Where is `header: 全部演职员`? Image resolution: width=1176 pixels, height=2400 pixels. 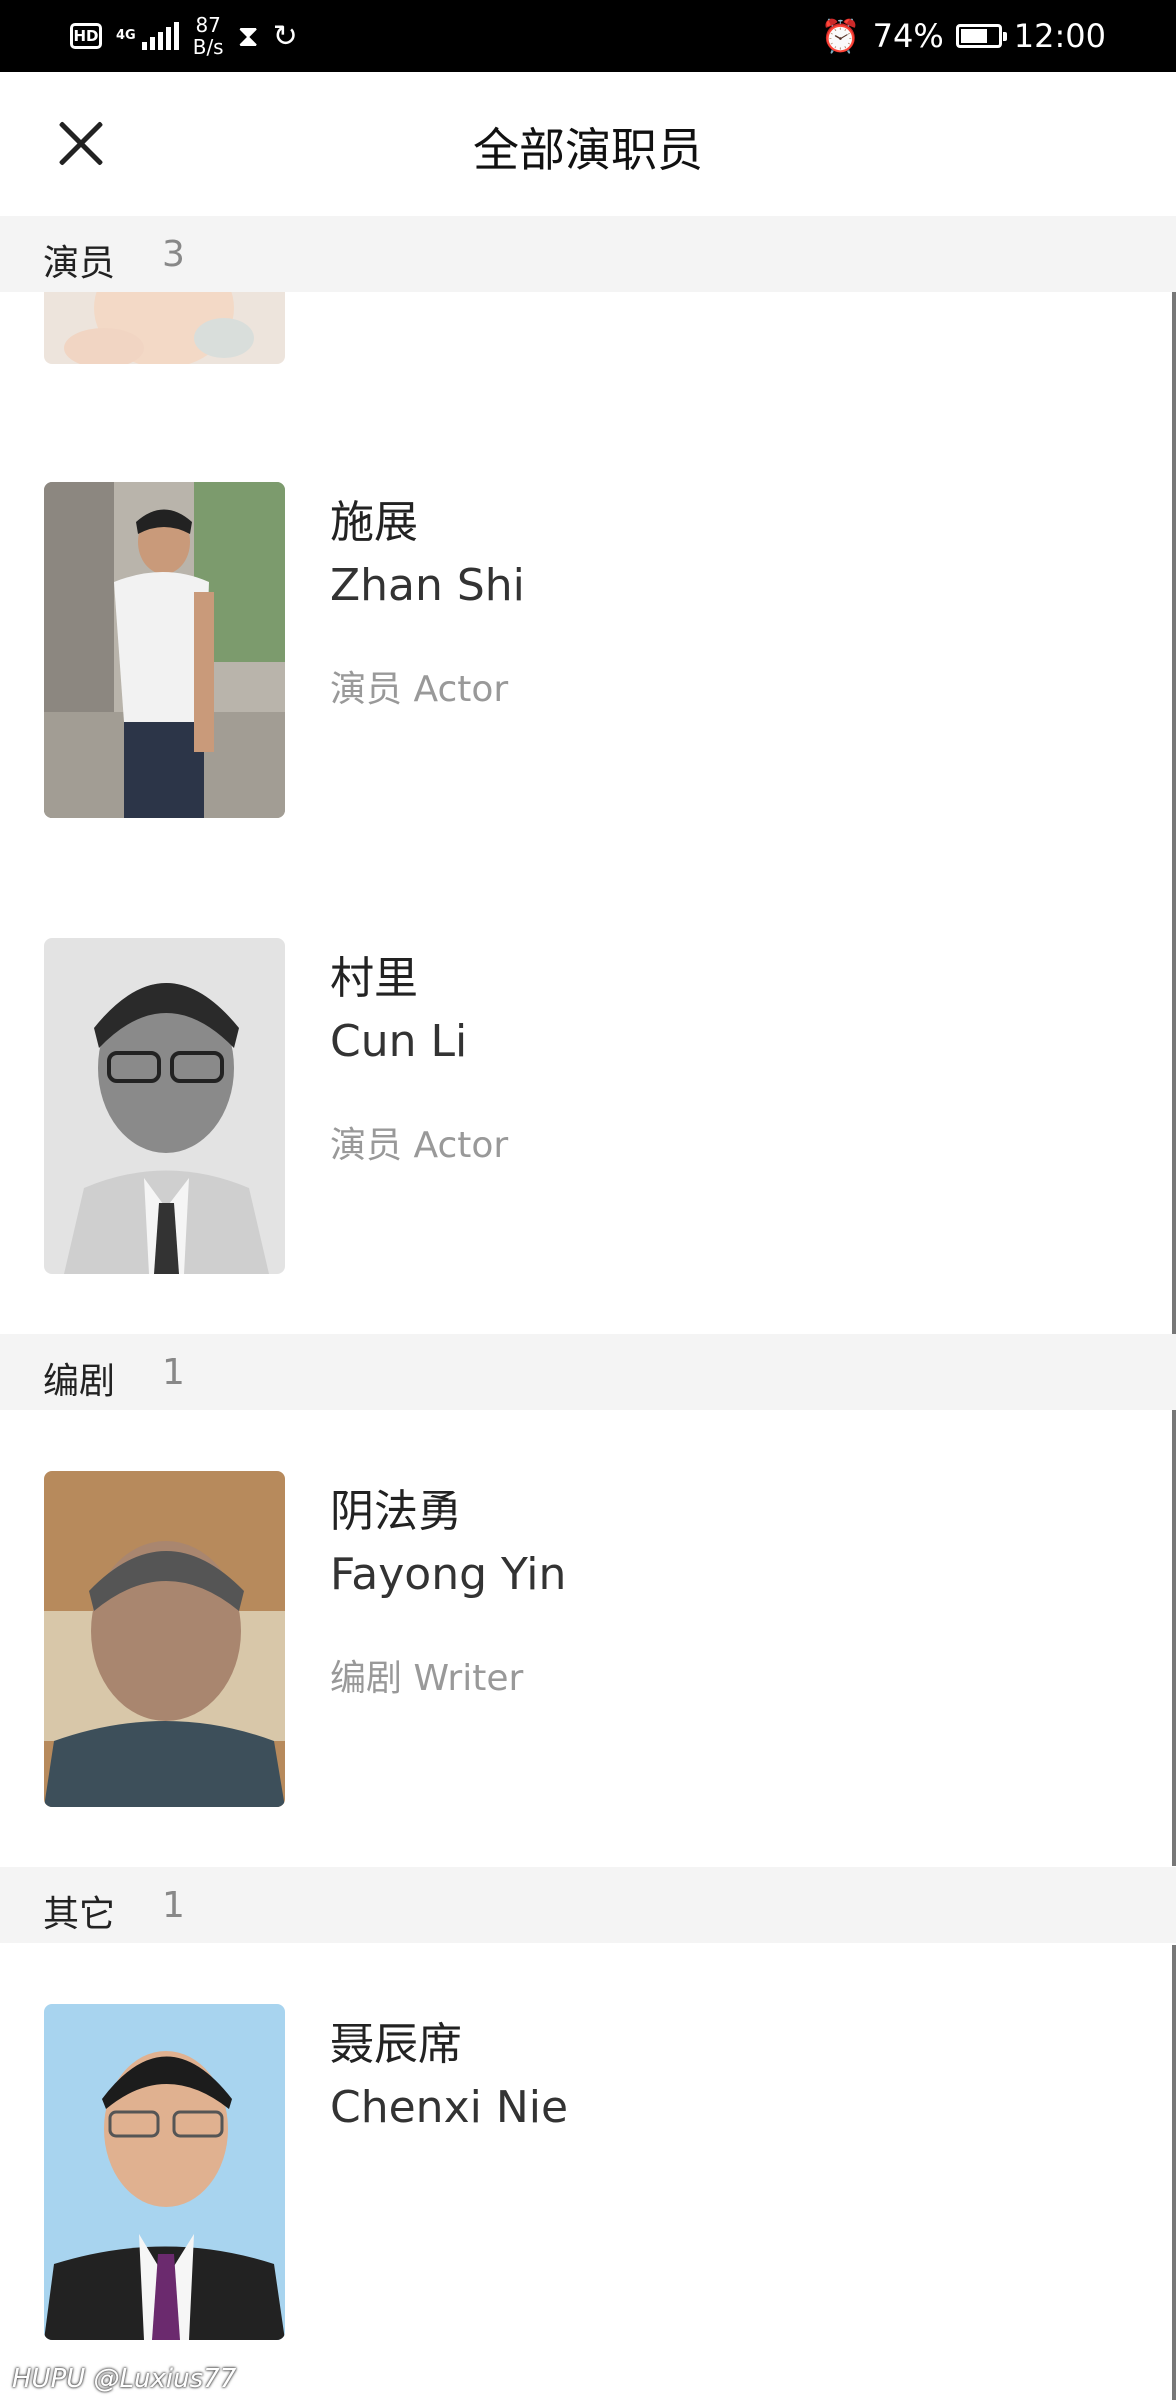
header: 全部演职员 is located at coordinates (588, 144).